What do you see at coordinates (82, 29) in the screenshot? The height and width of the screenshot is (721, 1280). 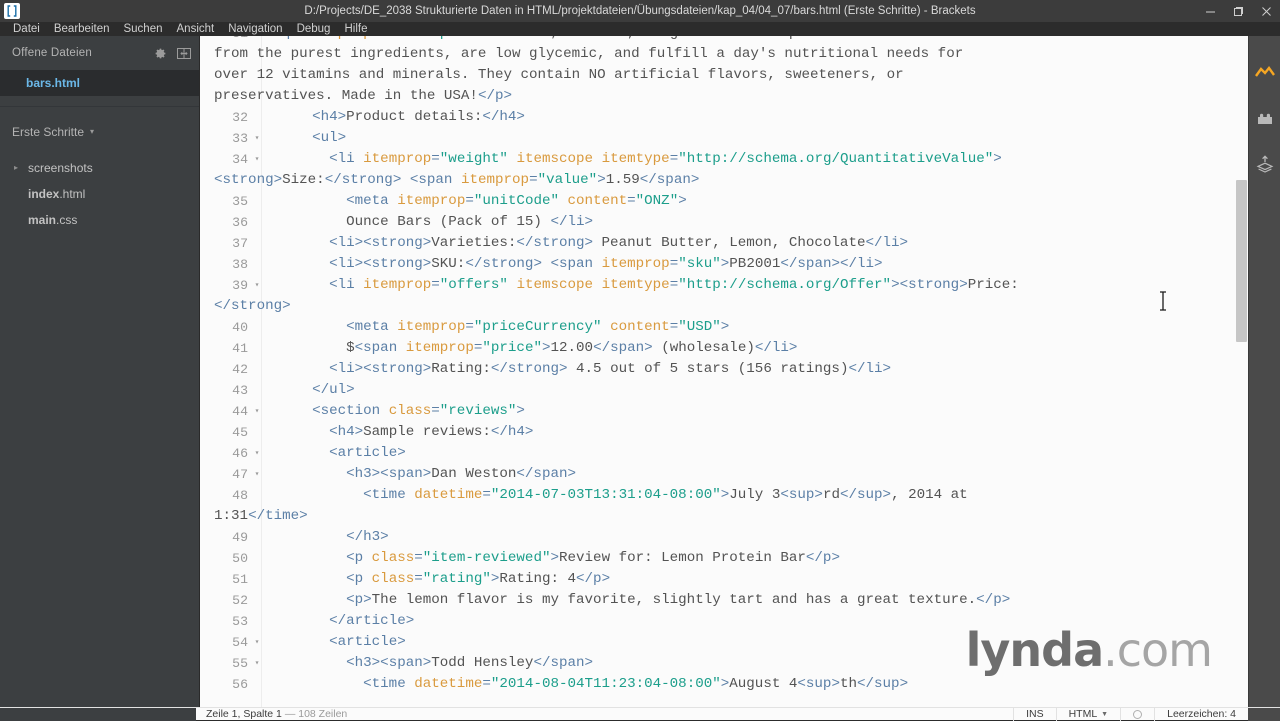 I see `menu-item-bearbeiten: Bearbeiten` at bounding box center [82, 29].